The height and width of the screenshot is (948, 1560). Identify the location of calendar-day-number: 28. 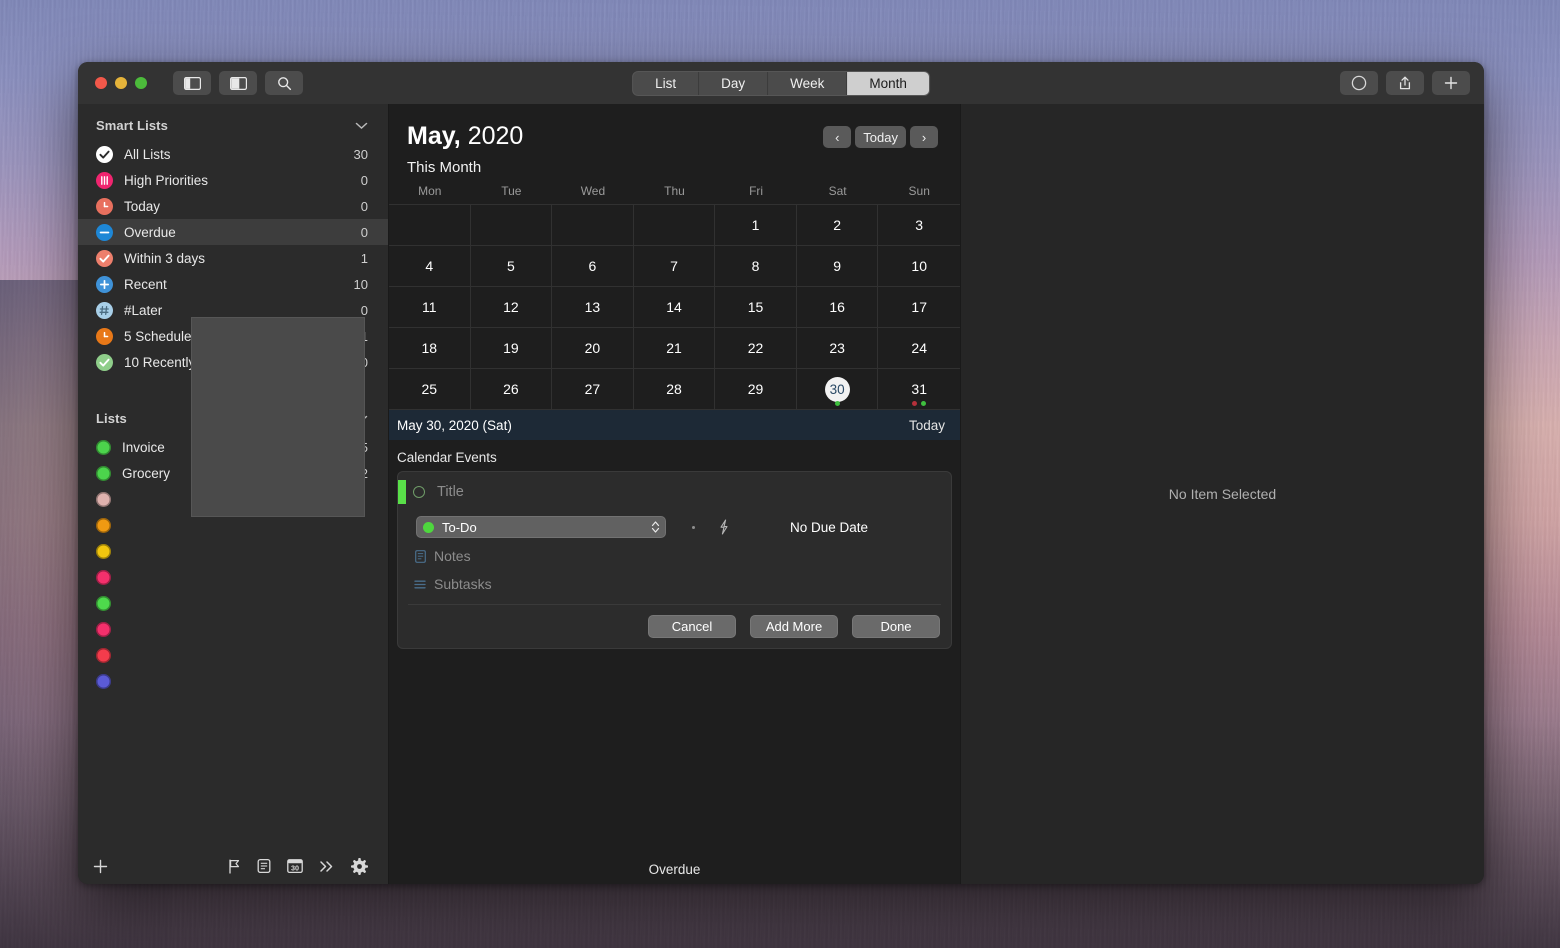
(674, 389).